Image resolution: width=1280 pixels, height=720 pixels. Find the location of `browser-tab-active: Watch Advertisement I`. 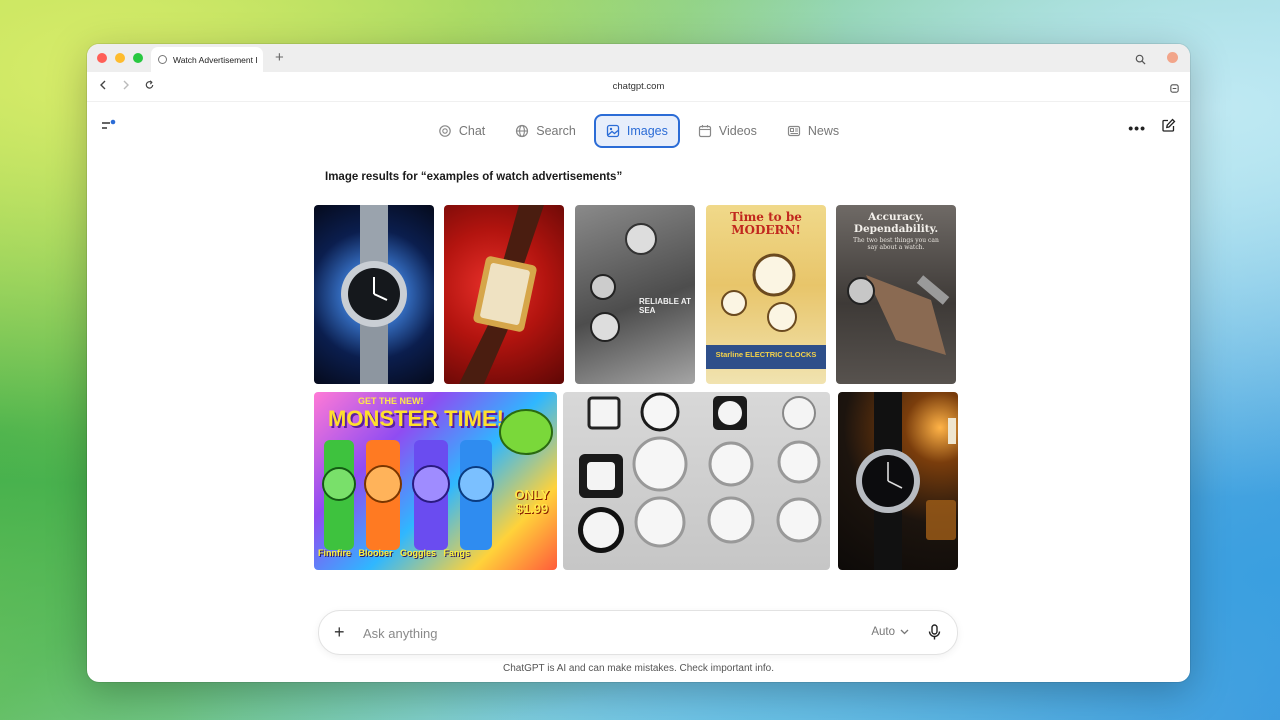

browser-tab-active: Watch Advertisement I is located at coordinates (207, 59).